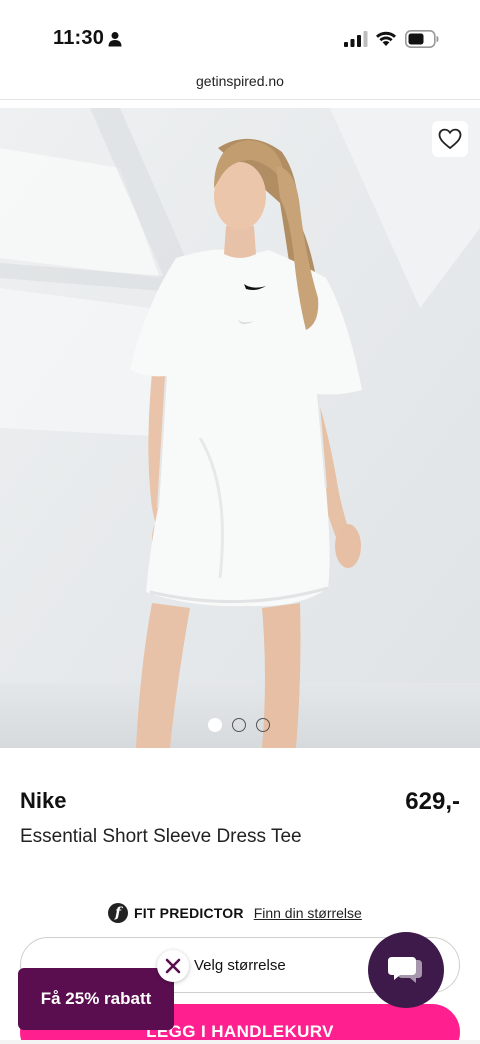 This screenshot has width=480, height=1044. Describe the element at coordinates (356, 39) in the screenshot. I see `signal-icon` at that location.